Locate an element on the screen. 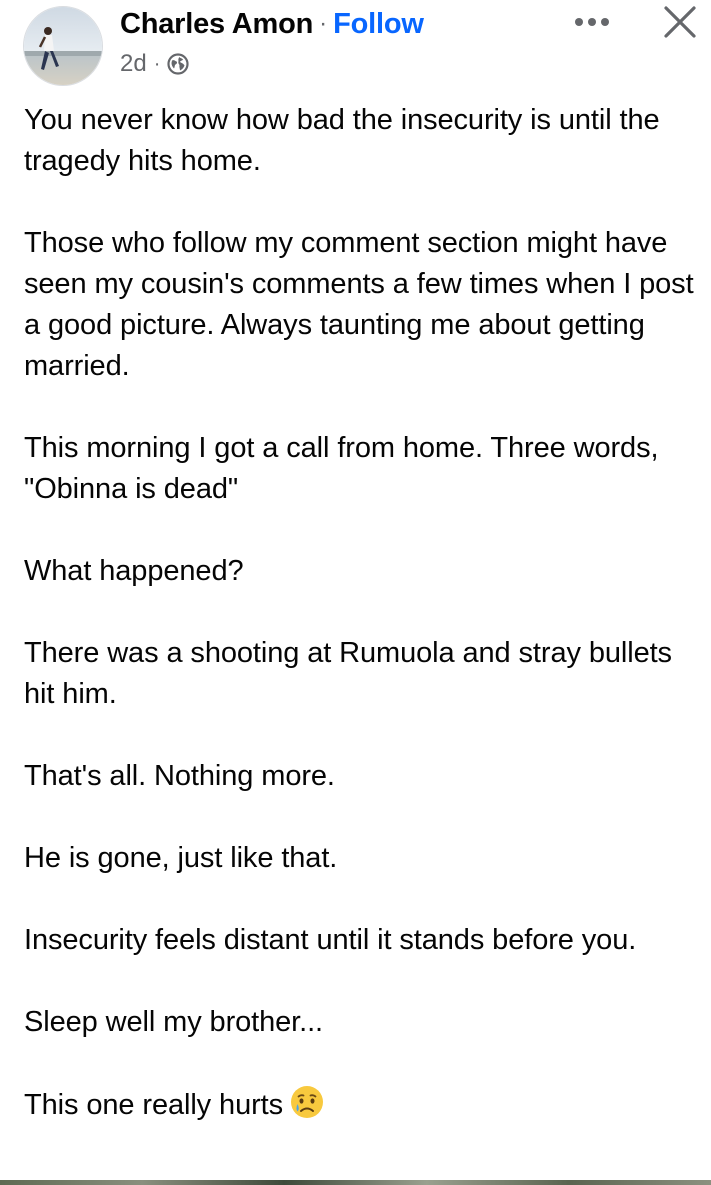  close-icon is located at coordinates (680, 22).